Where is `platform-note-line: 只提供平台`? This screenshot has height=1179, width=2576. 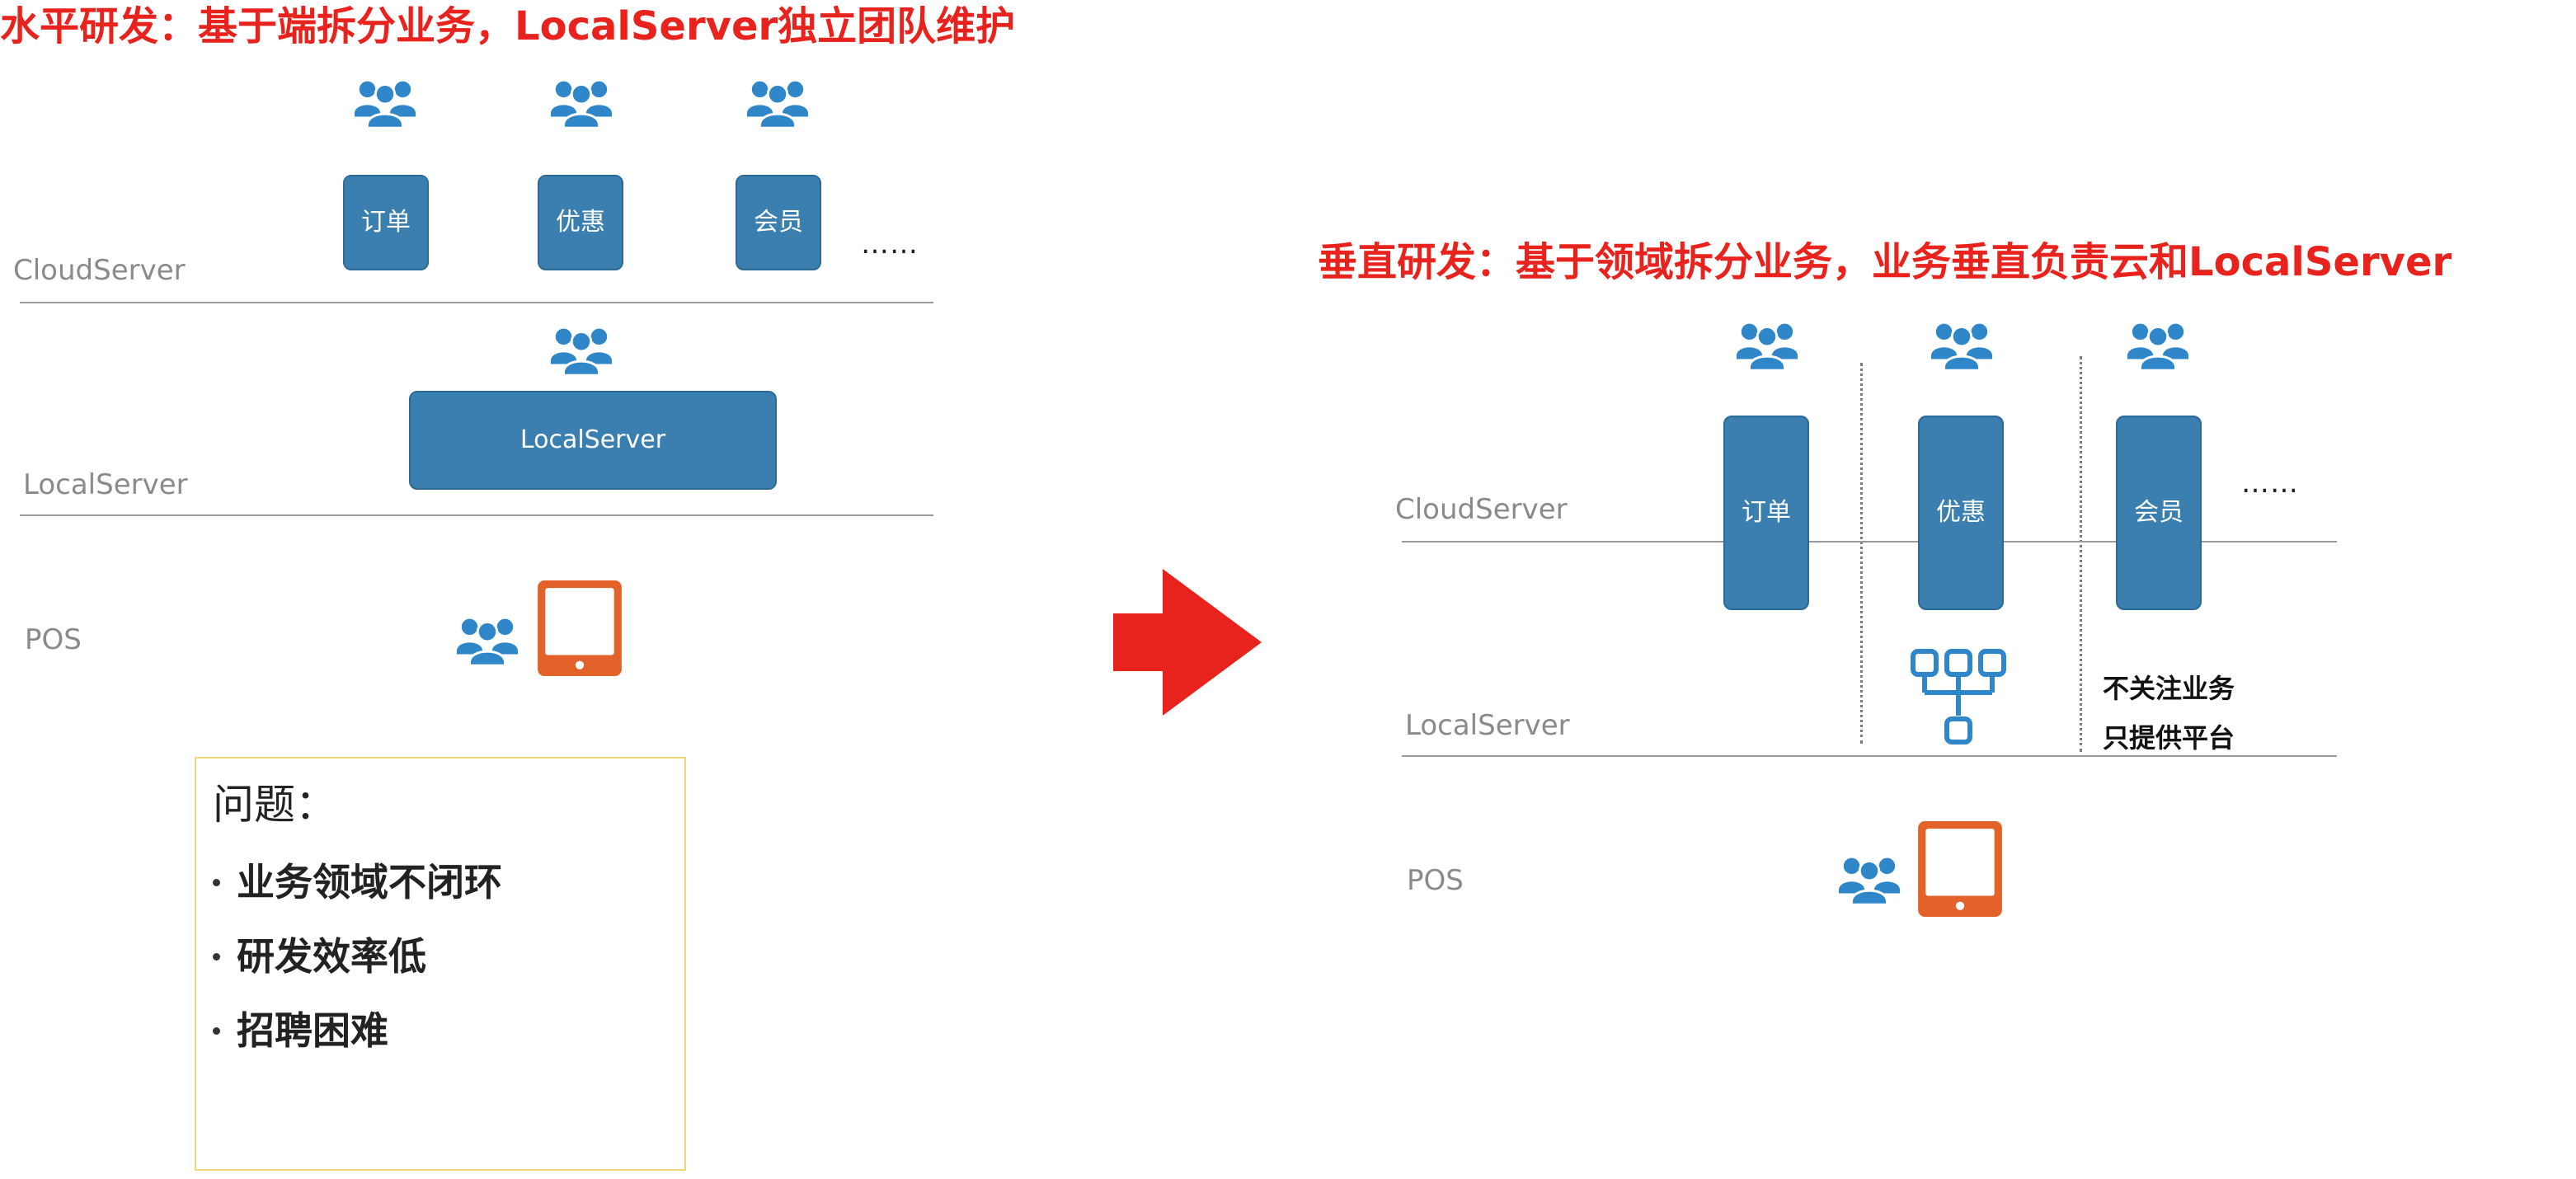 platform-note-line: 只提供平台 is located at coordinates (2169, 738).